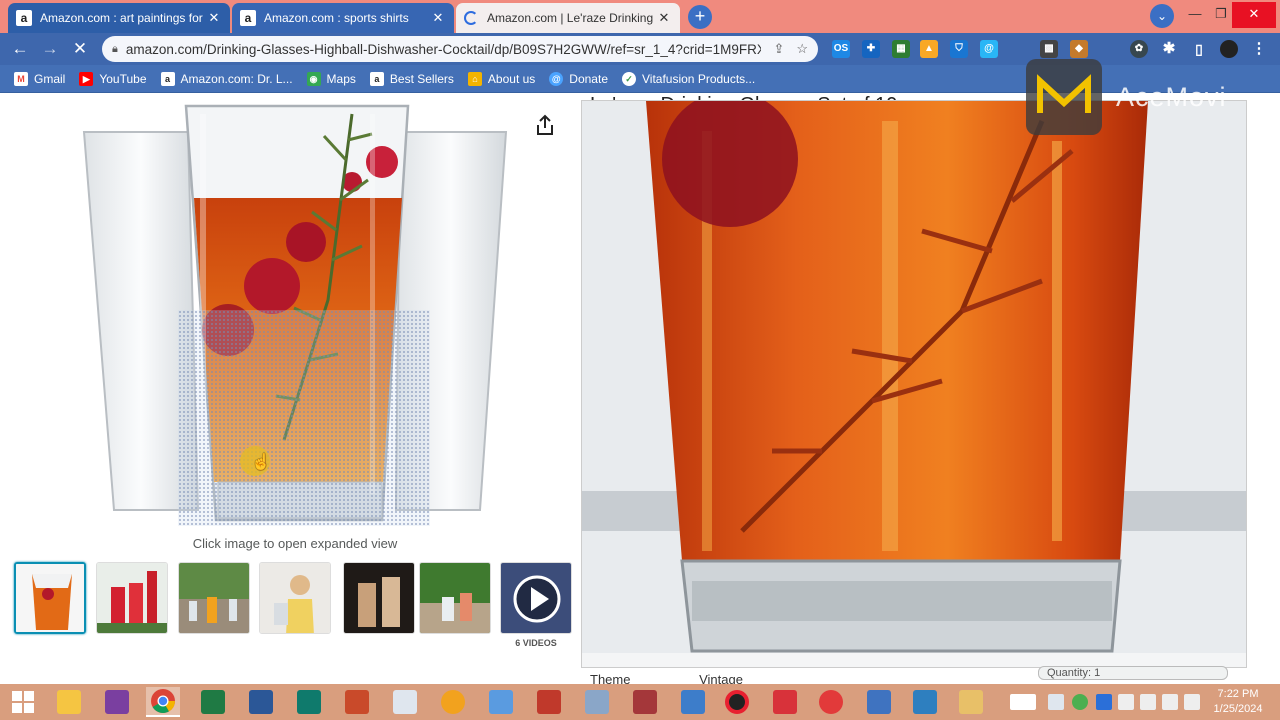 The height and width of the screenshot is (720, 1280). Describe the element at coordinates (50, 49) in the screenshot. I see `forward-arrow-icon: →` at that location.